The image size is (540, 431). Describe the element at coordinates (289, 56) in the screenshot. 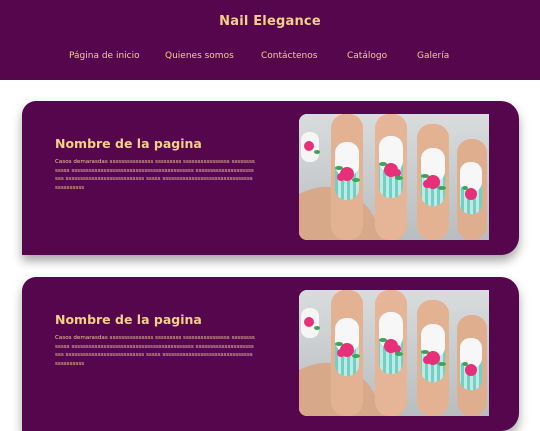

I see `nav-link-contactenos: Contáctenos` at that location.